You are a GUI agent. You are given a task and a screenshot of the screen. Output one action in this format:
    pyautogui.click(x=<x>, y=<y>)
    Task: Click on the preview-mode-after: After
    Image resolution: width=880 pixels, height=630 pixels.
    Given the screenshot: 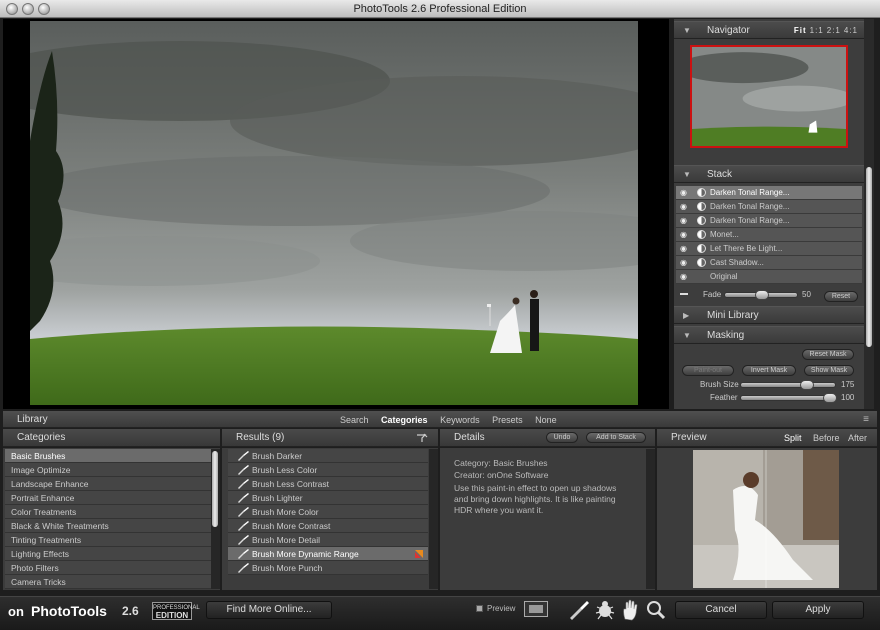 What is the action you would take?
    pyautogui.click(x=857, y=438)
    